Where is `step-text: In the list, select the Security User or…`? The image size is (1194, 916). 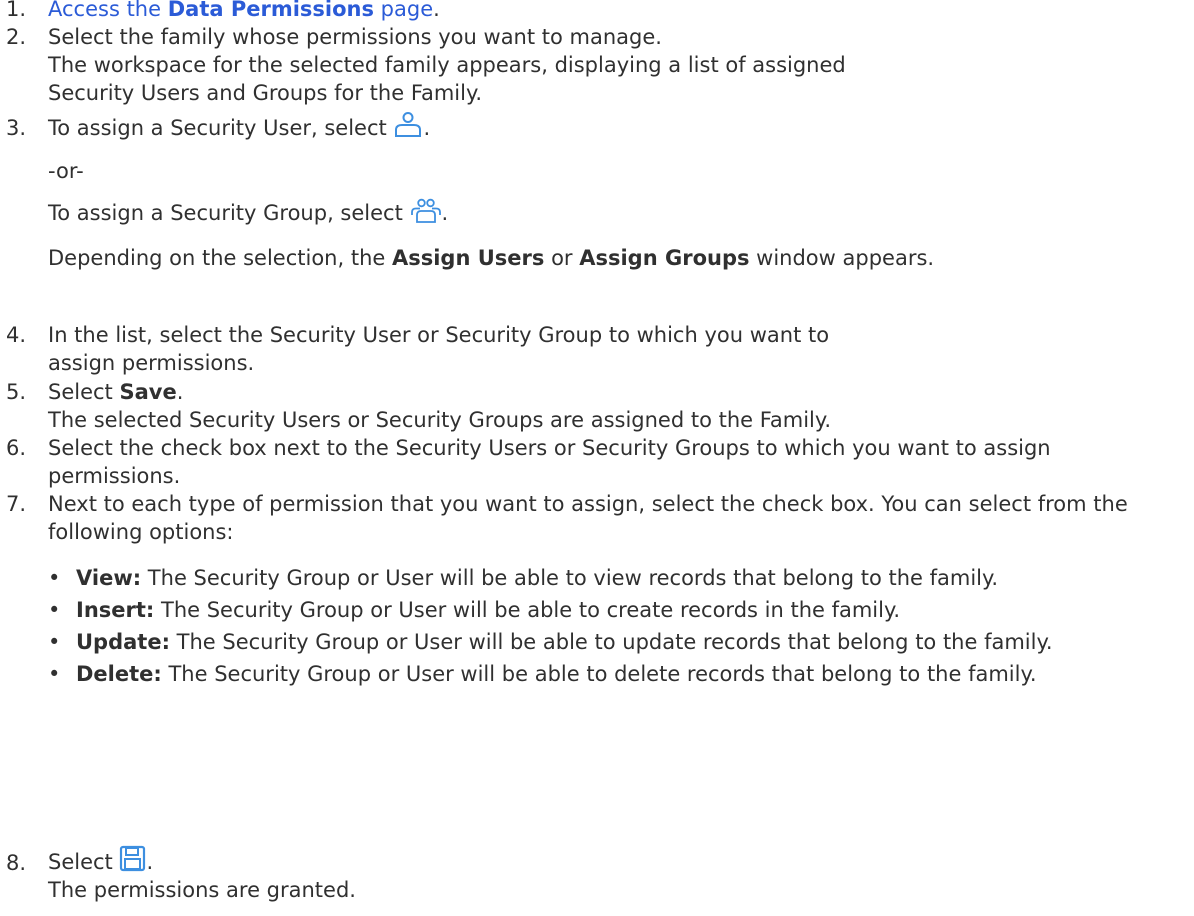 step-text: In the list, select the Security User or… is located at coordinates (439, 349).